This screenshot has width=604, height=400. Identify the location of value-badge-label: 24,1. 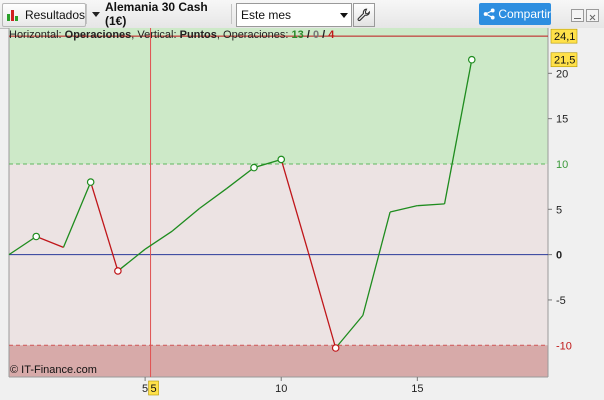
(564, 37).